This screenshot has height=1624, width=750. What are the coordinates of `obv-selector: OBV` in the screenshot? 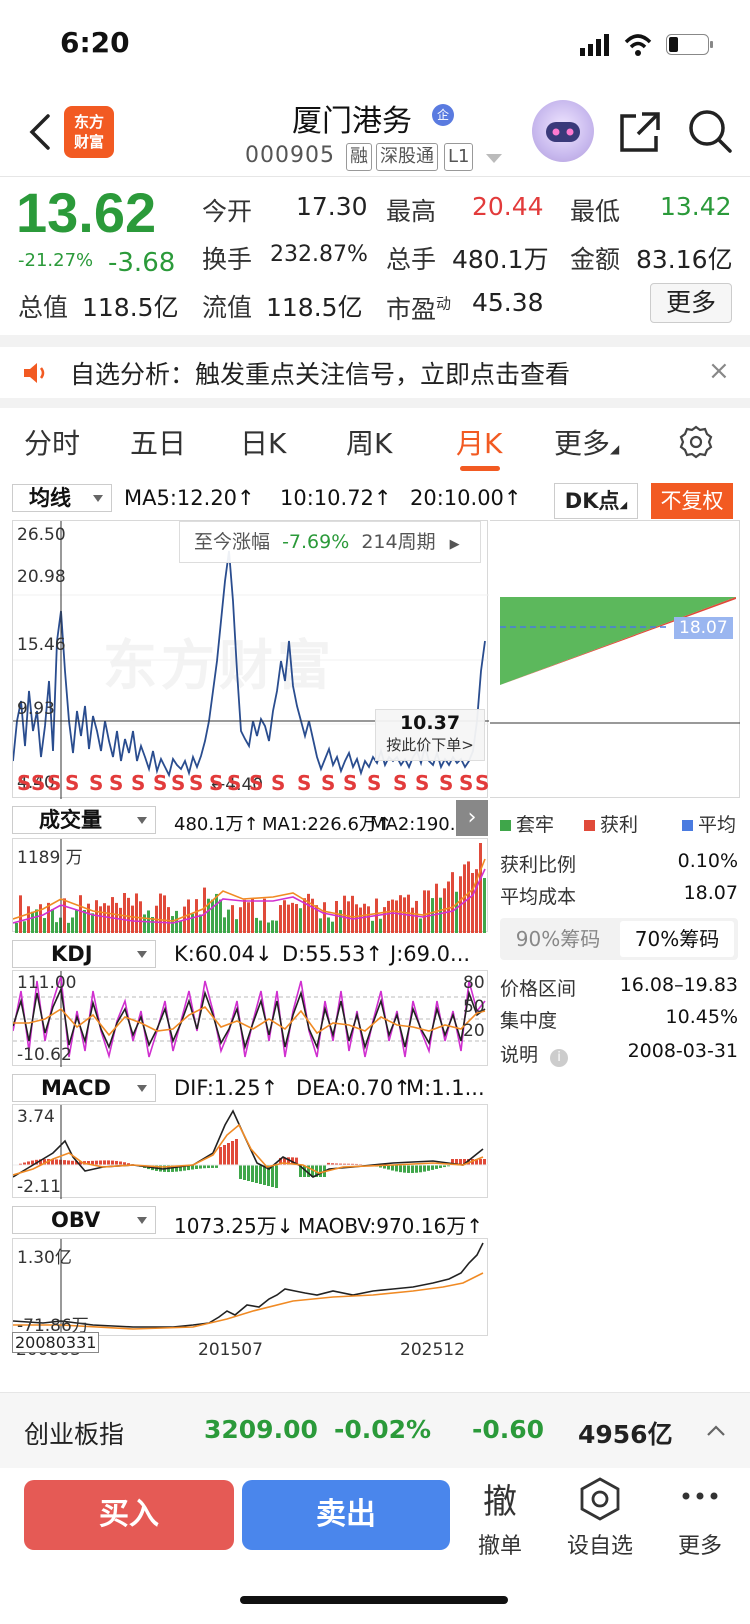 It's located at (84, 1220).